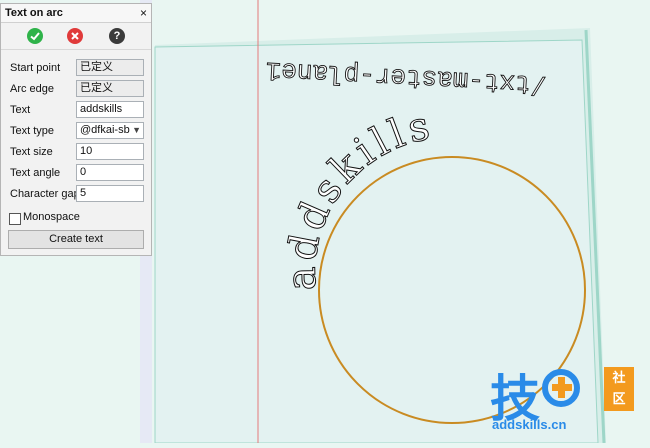  Describe the element at coordinates (110, 88) in the screenshot. I see `arc-edge-field: 已定义` at that location.